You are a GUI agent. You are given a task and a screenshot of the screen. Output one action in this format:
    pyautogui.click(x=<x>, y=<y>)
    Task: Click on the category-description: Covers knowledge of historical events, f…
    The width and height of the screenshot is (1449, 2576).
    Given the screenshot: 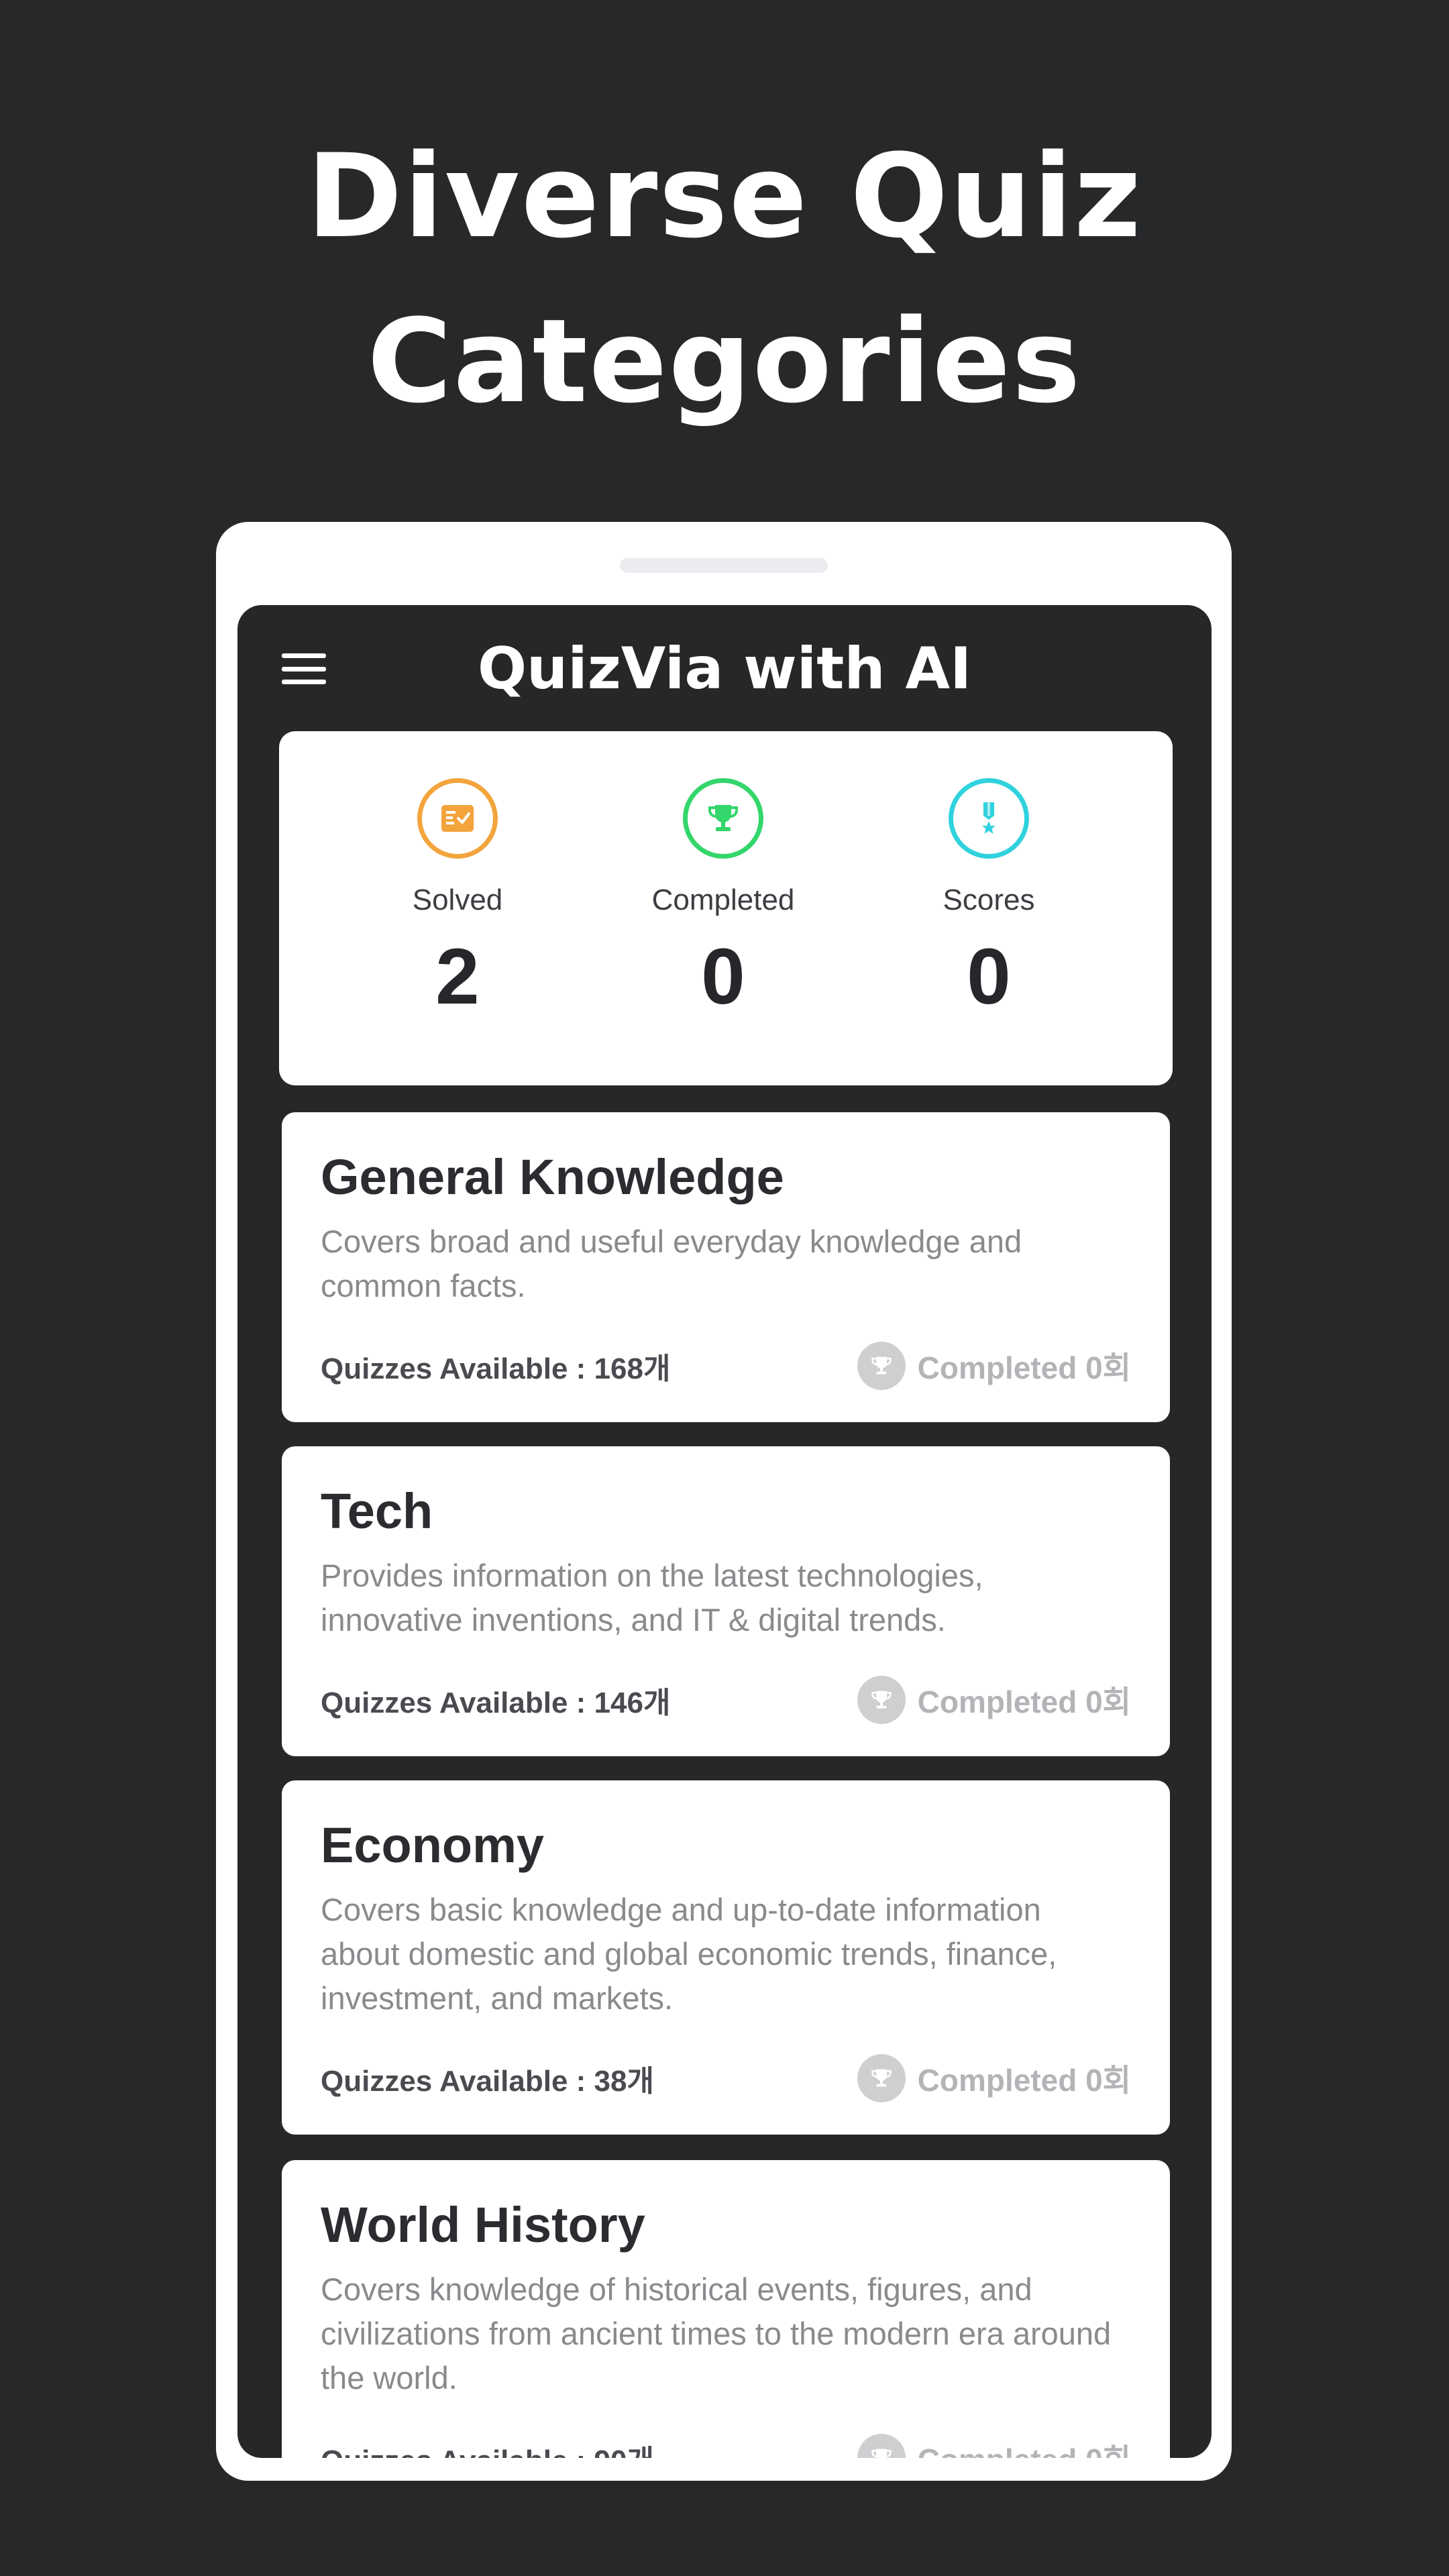 What is the action you would take?
    pyautogui.click(x=716, y=2333)
    